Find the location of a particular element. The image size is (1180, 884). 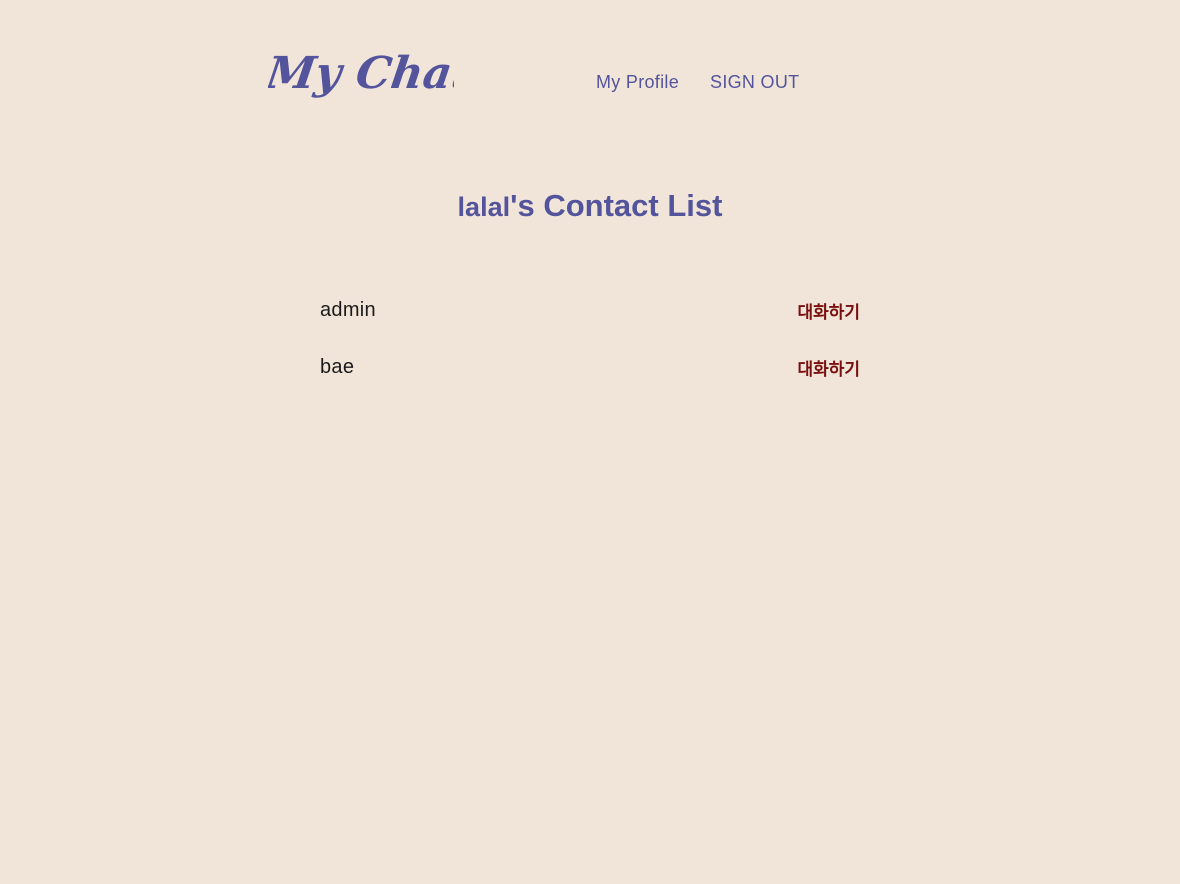

page-title: lalal's Contact List is located at coordinates (590, 206).